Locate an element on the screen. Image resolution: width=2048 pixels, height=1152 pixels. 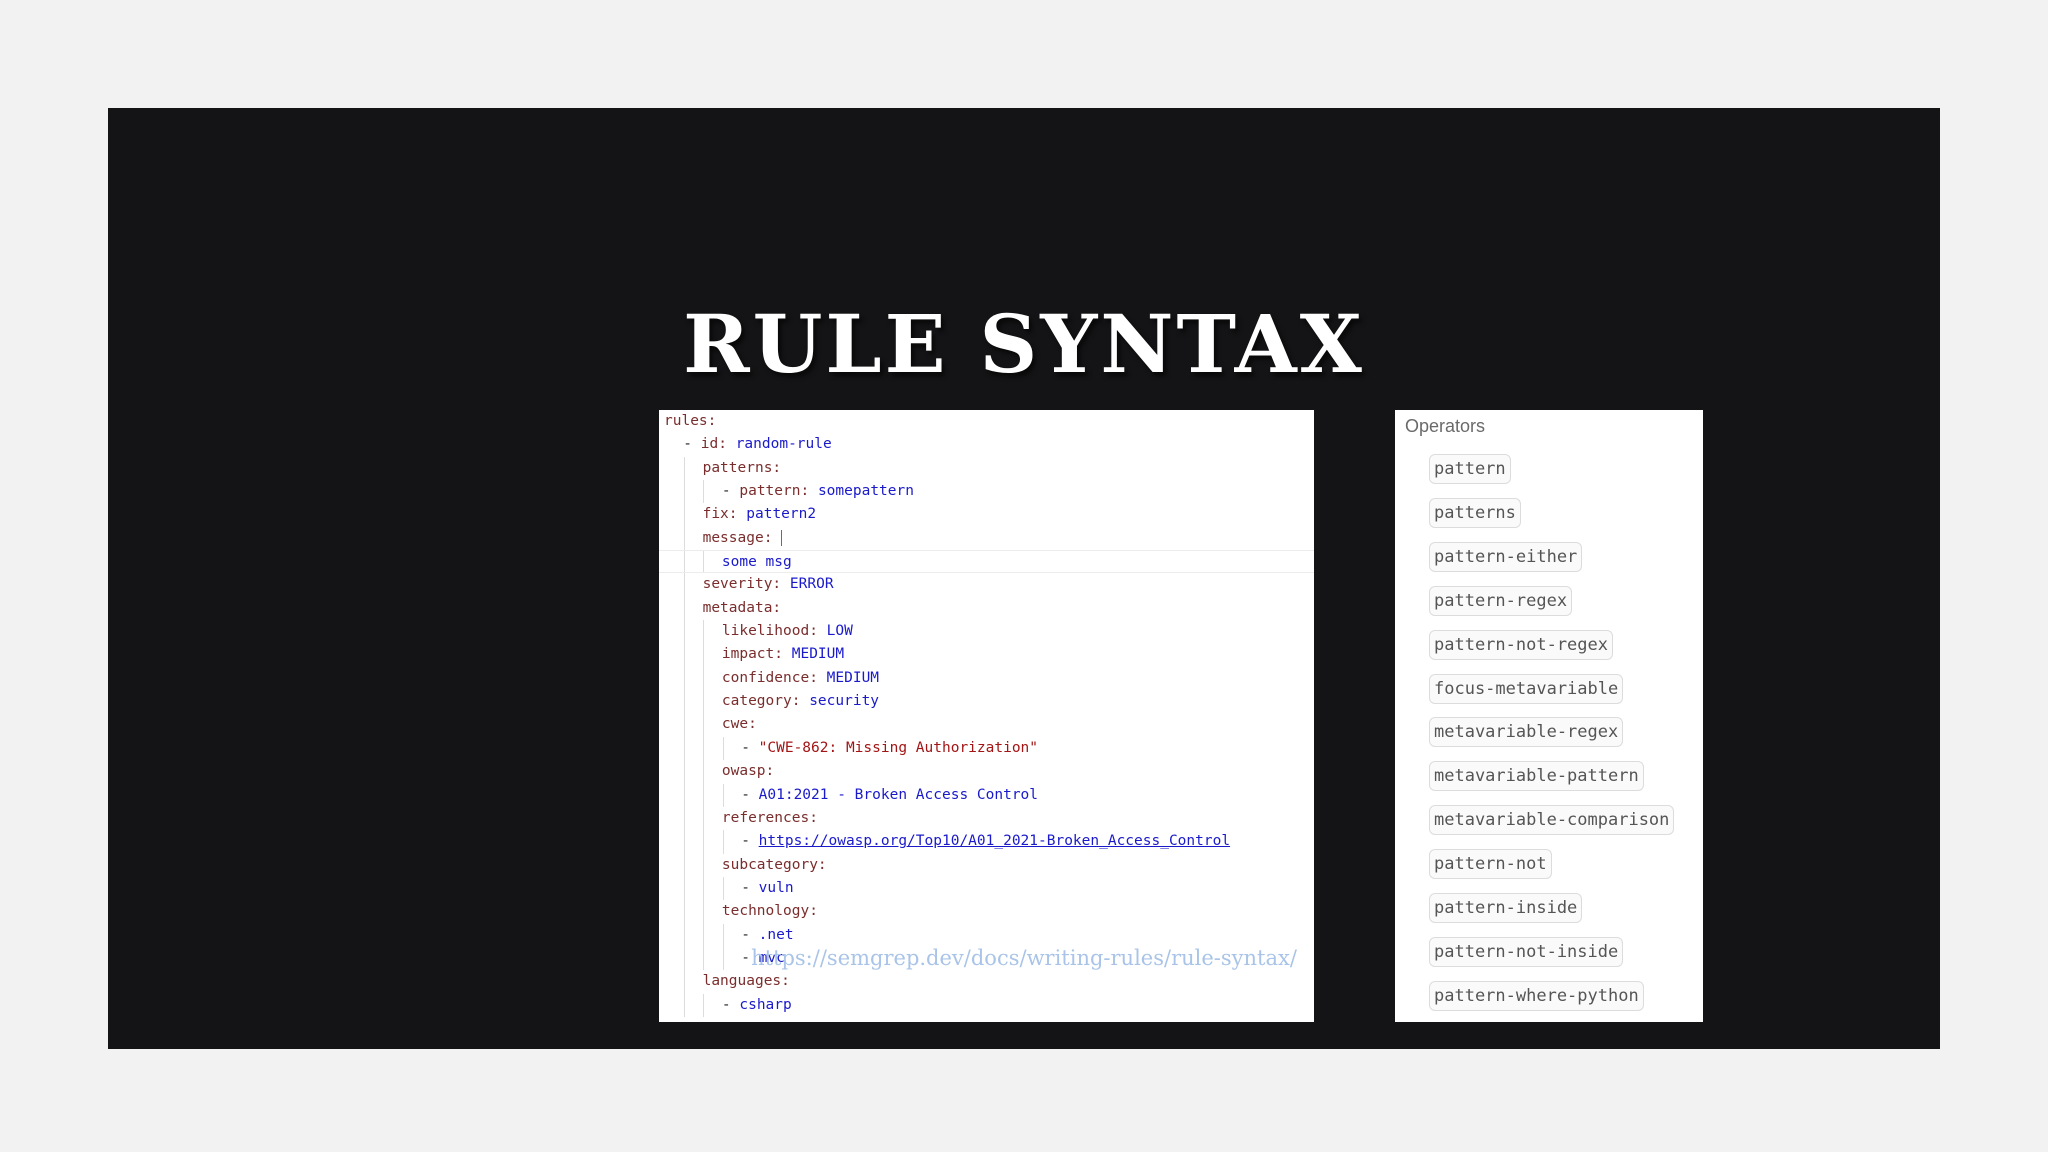
code-token: ERROR is located at coordinates (811, 584).